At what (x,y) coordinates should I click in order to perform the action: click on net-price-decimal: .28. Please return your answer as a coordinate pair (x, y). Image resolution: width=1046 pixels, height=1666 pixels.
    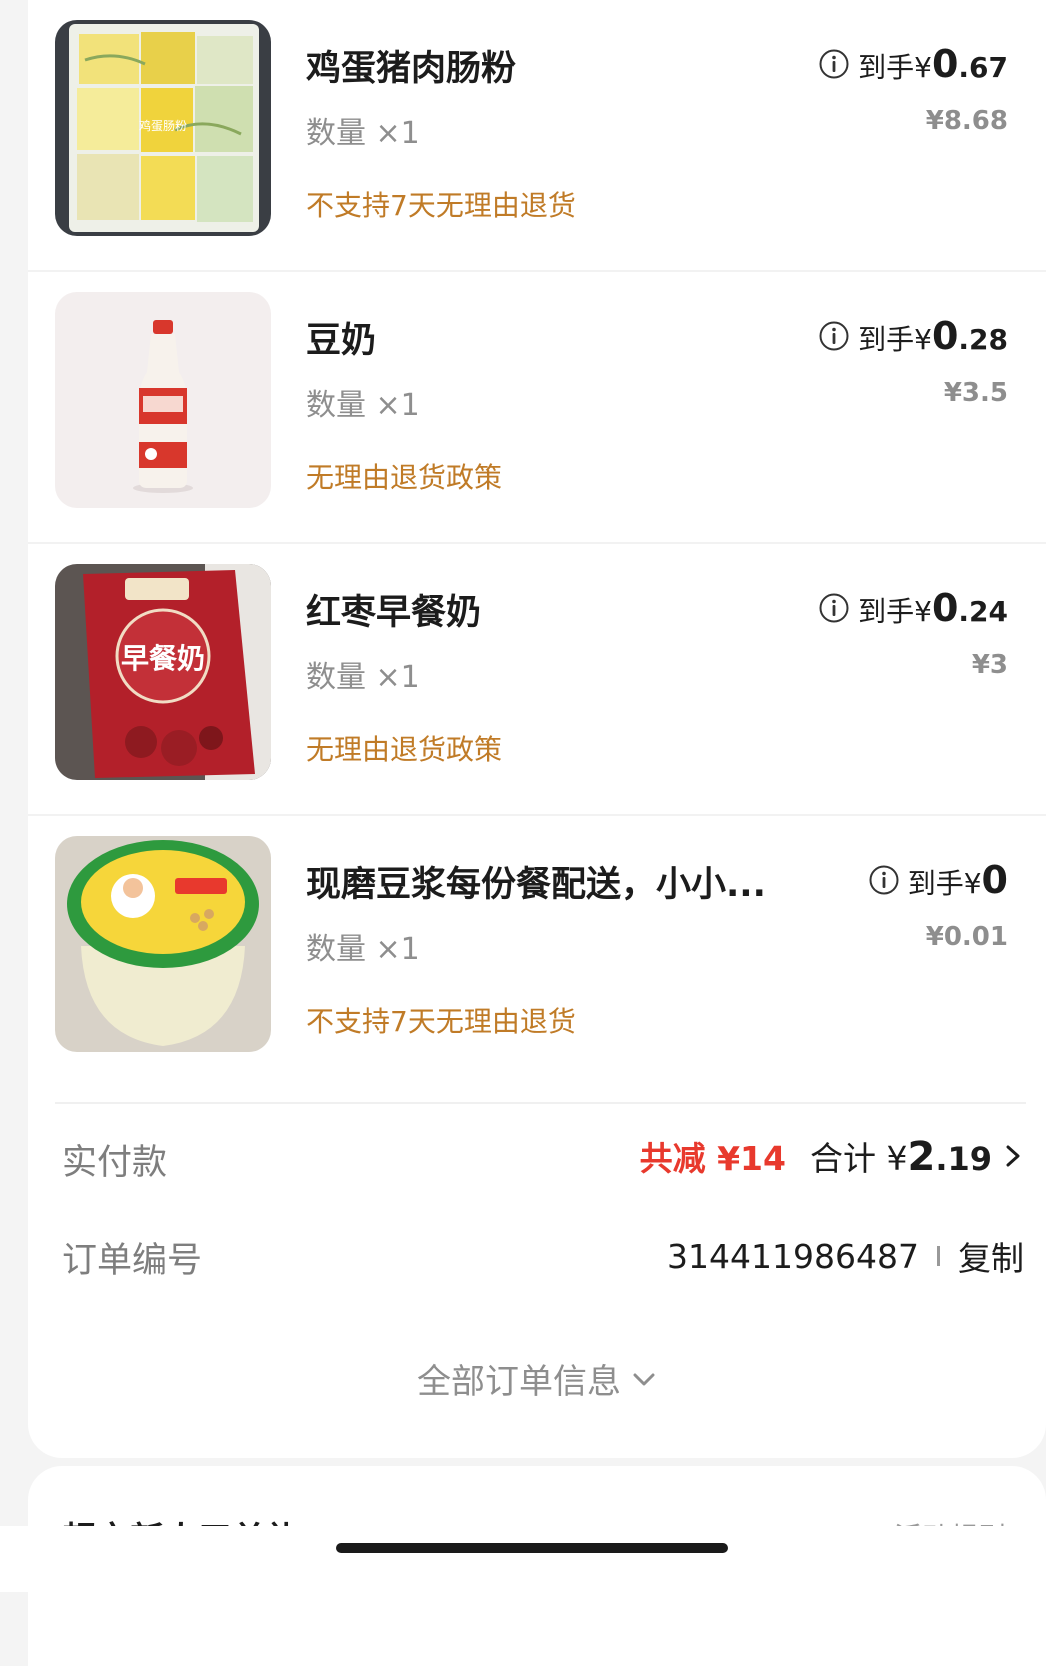
    Looking at the image, I should click on (983, 339).